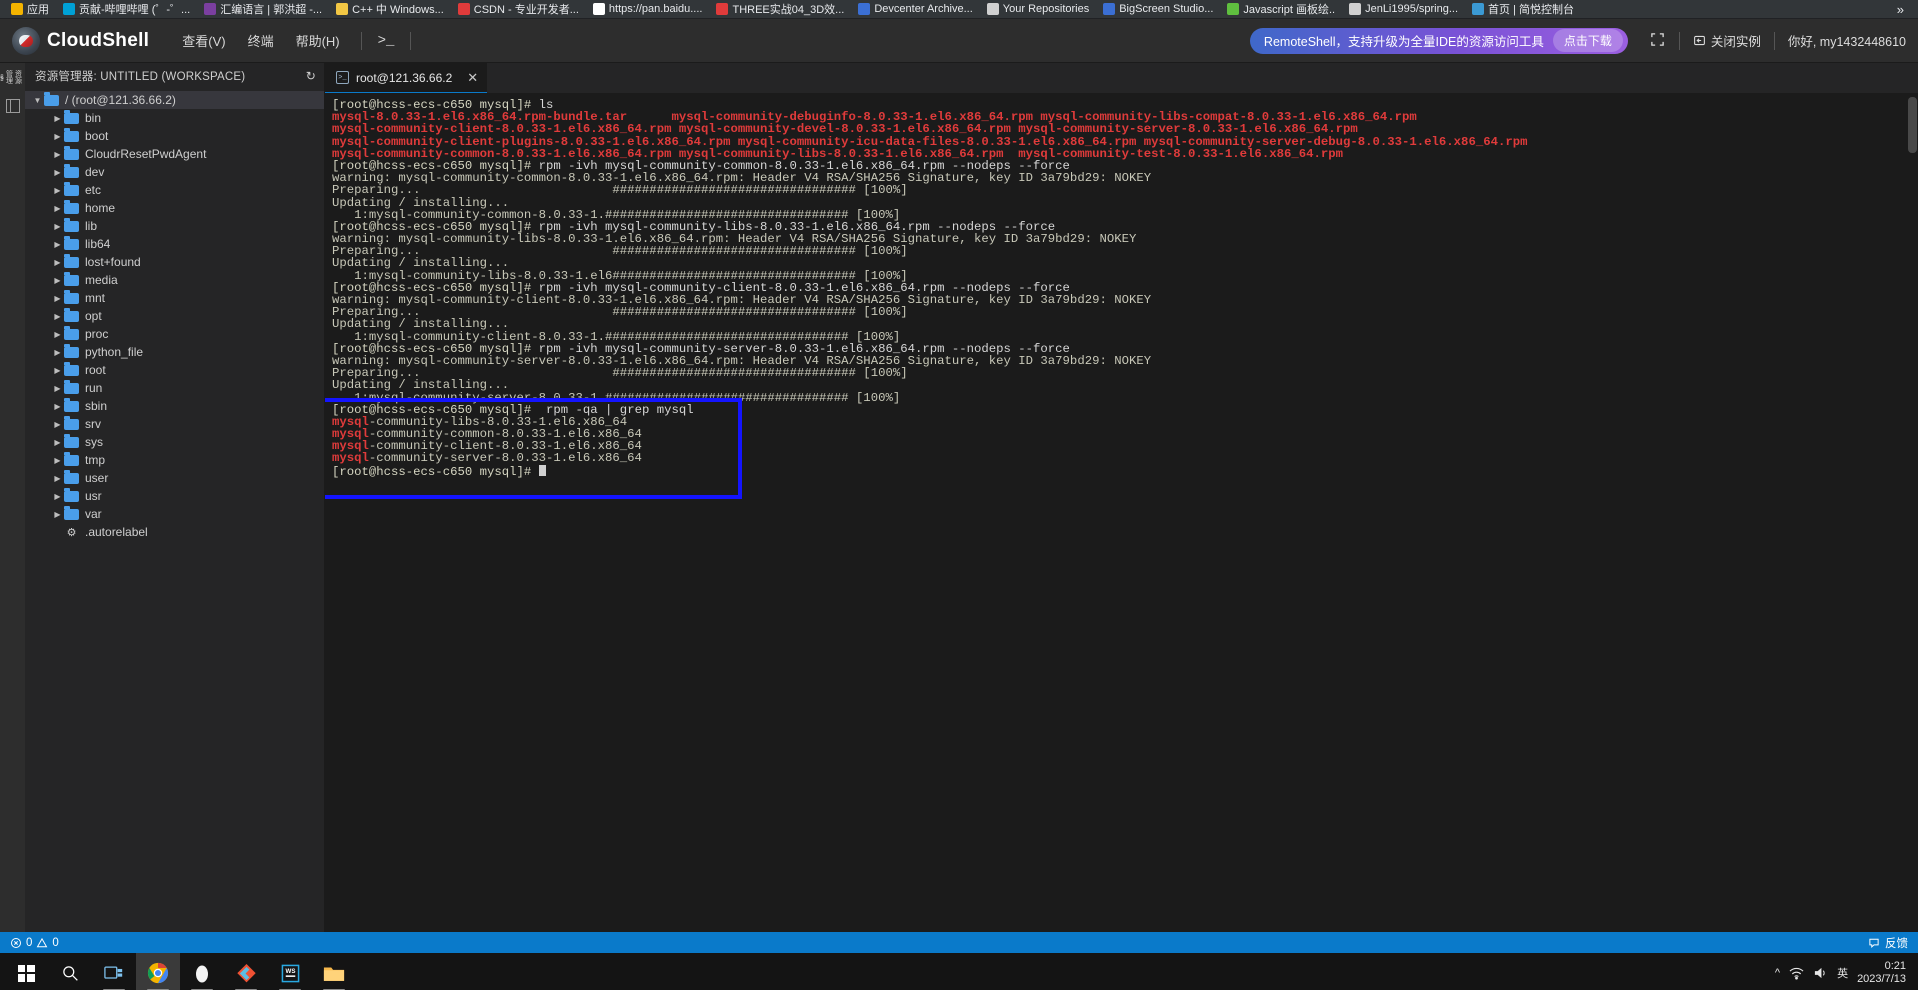  I want to click on tree-item: ▶ lib64, so click(174, 244).